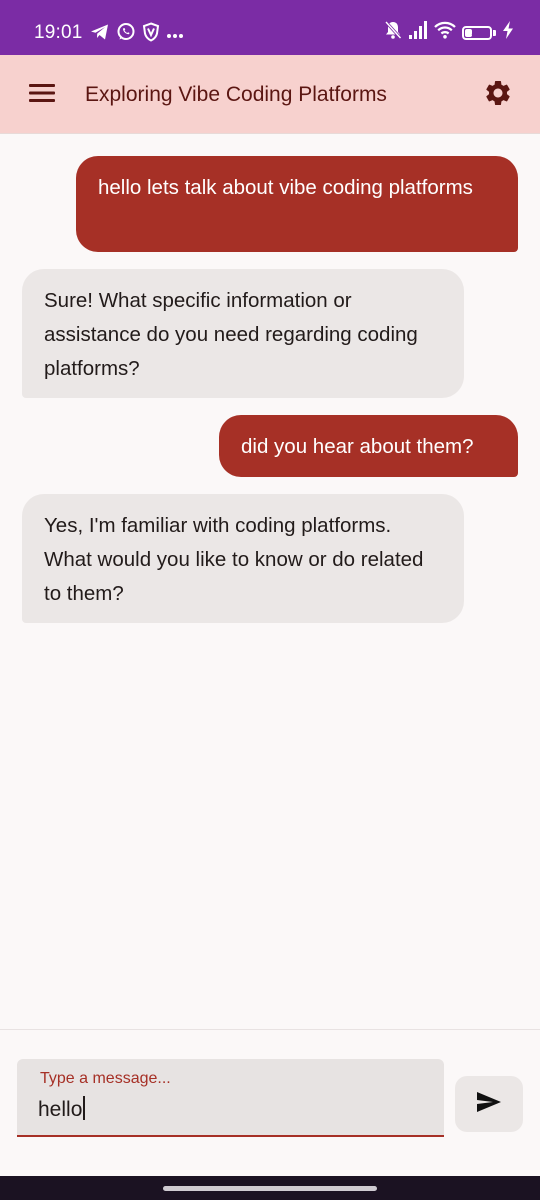 This screenshot has height=1200, width=540. I want to click on app-bar: Exploring Vibe Coding Platforms, so click(270, 94).